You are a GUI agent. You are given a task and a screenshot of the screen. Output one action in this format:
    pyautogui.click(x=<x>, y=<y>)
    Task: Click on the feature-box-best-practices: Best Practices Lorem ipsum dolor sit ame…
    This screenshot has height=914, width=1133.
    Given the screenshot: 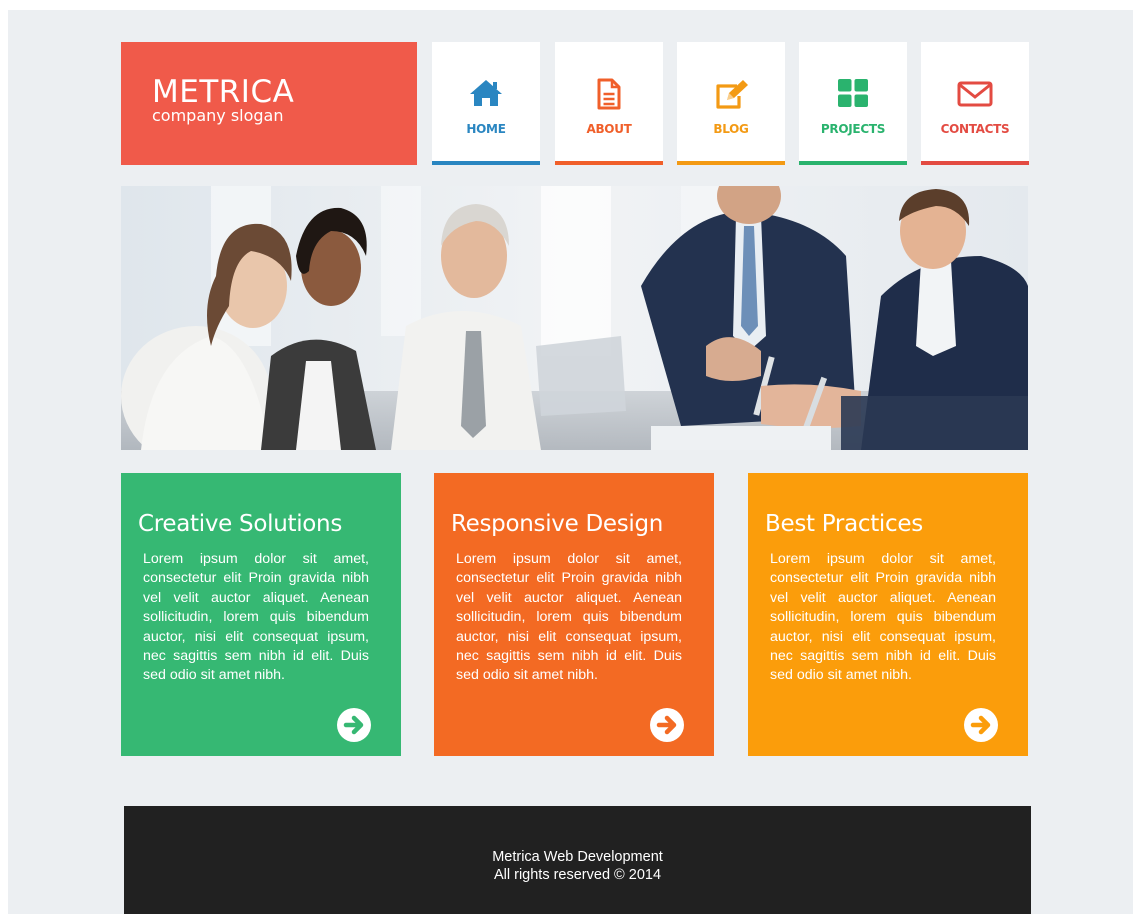 What is the action you would take?
    pyautogui.click(x=888, y=614)
    